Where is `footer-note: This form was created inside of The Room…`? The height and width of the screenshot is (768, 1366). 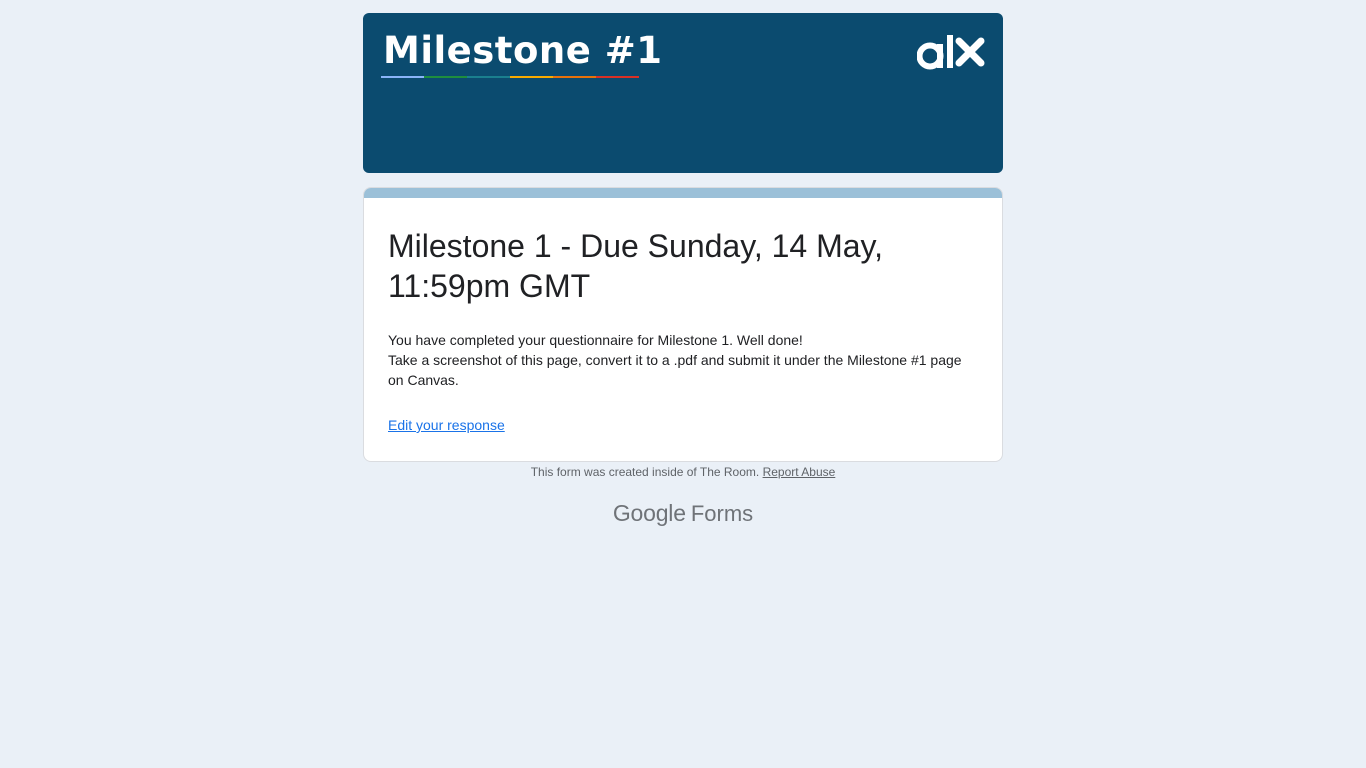 footer-note: This form was created inside of The Room… is located at coordinates (683, 472).